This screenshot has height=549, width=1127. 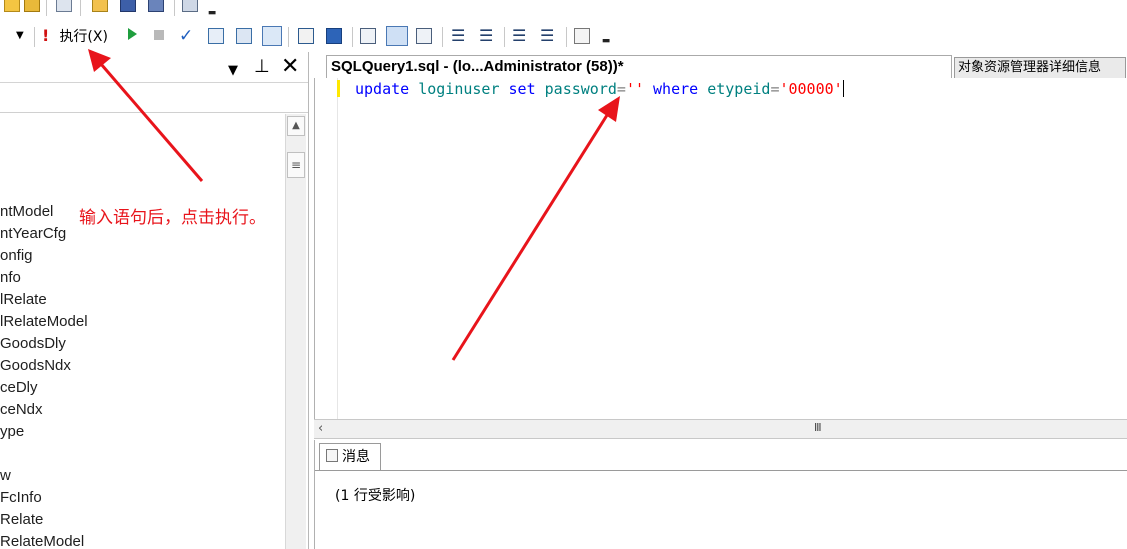 I want to click on execute-button: ! 执行(X), so click(x=75, y=37).